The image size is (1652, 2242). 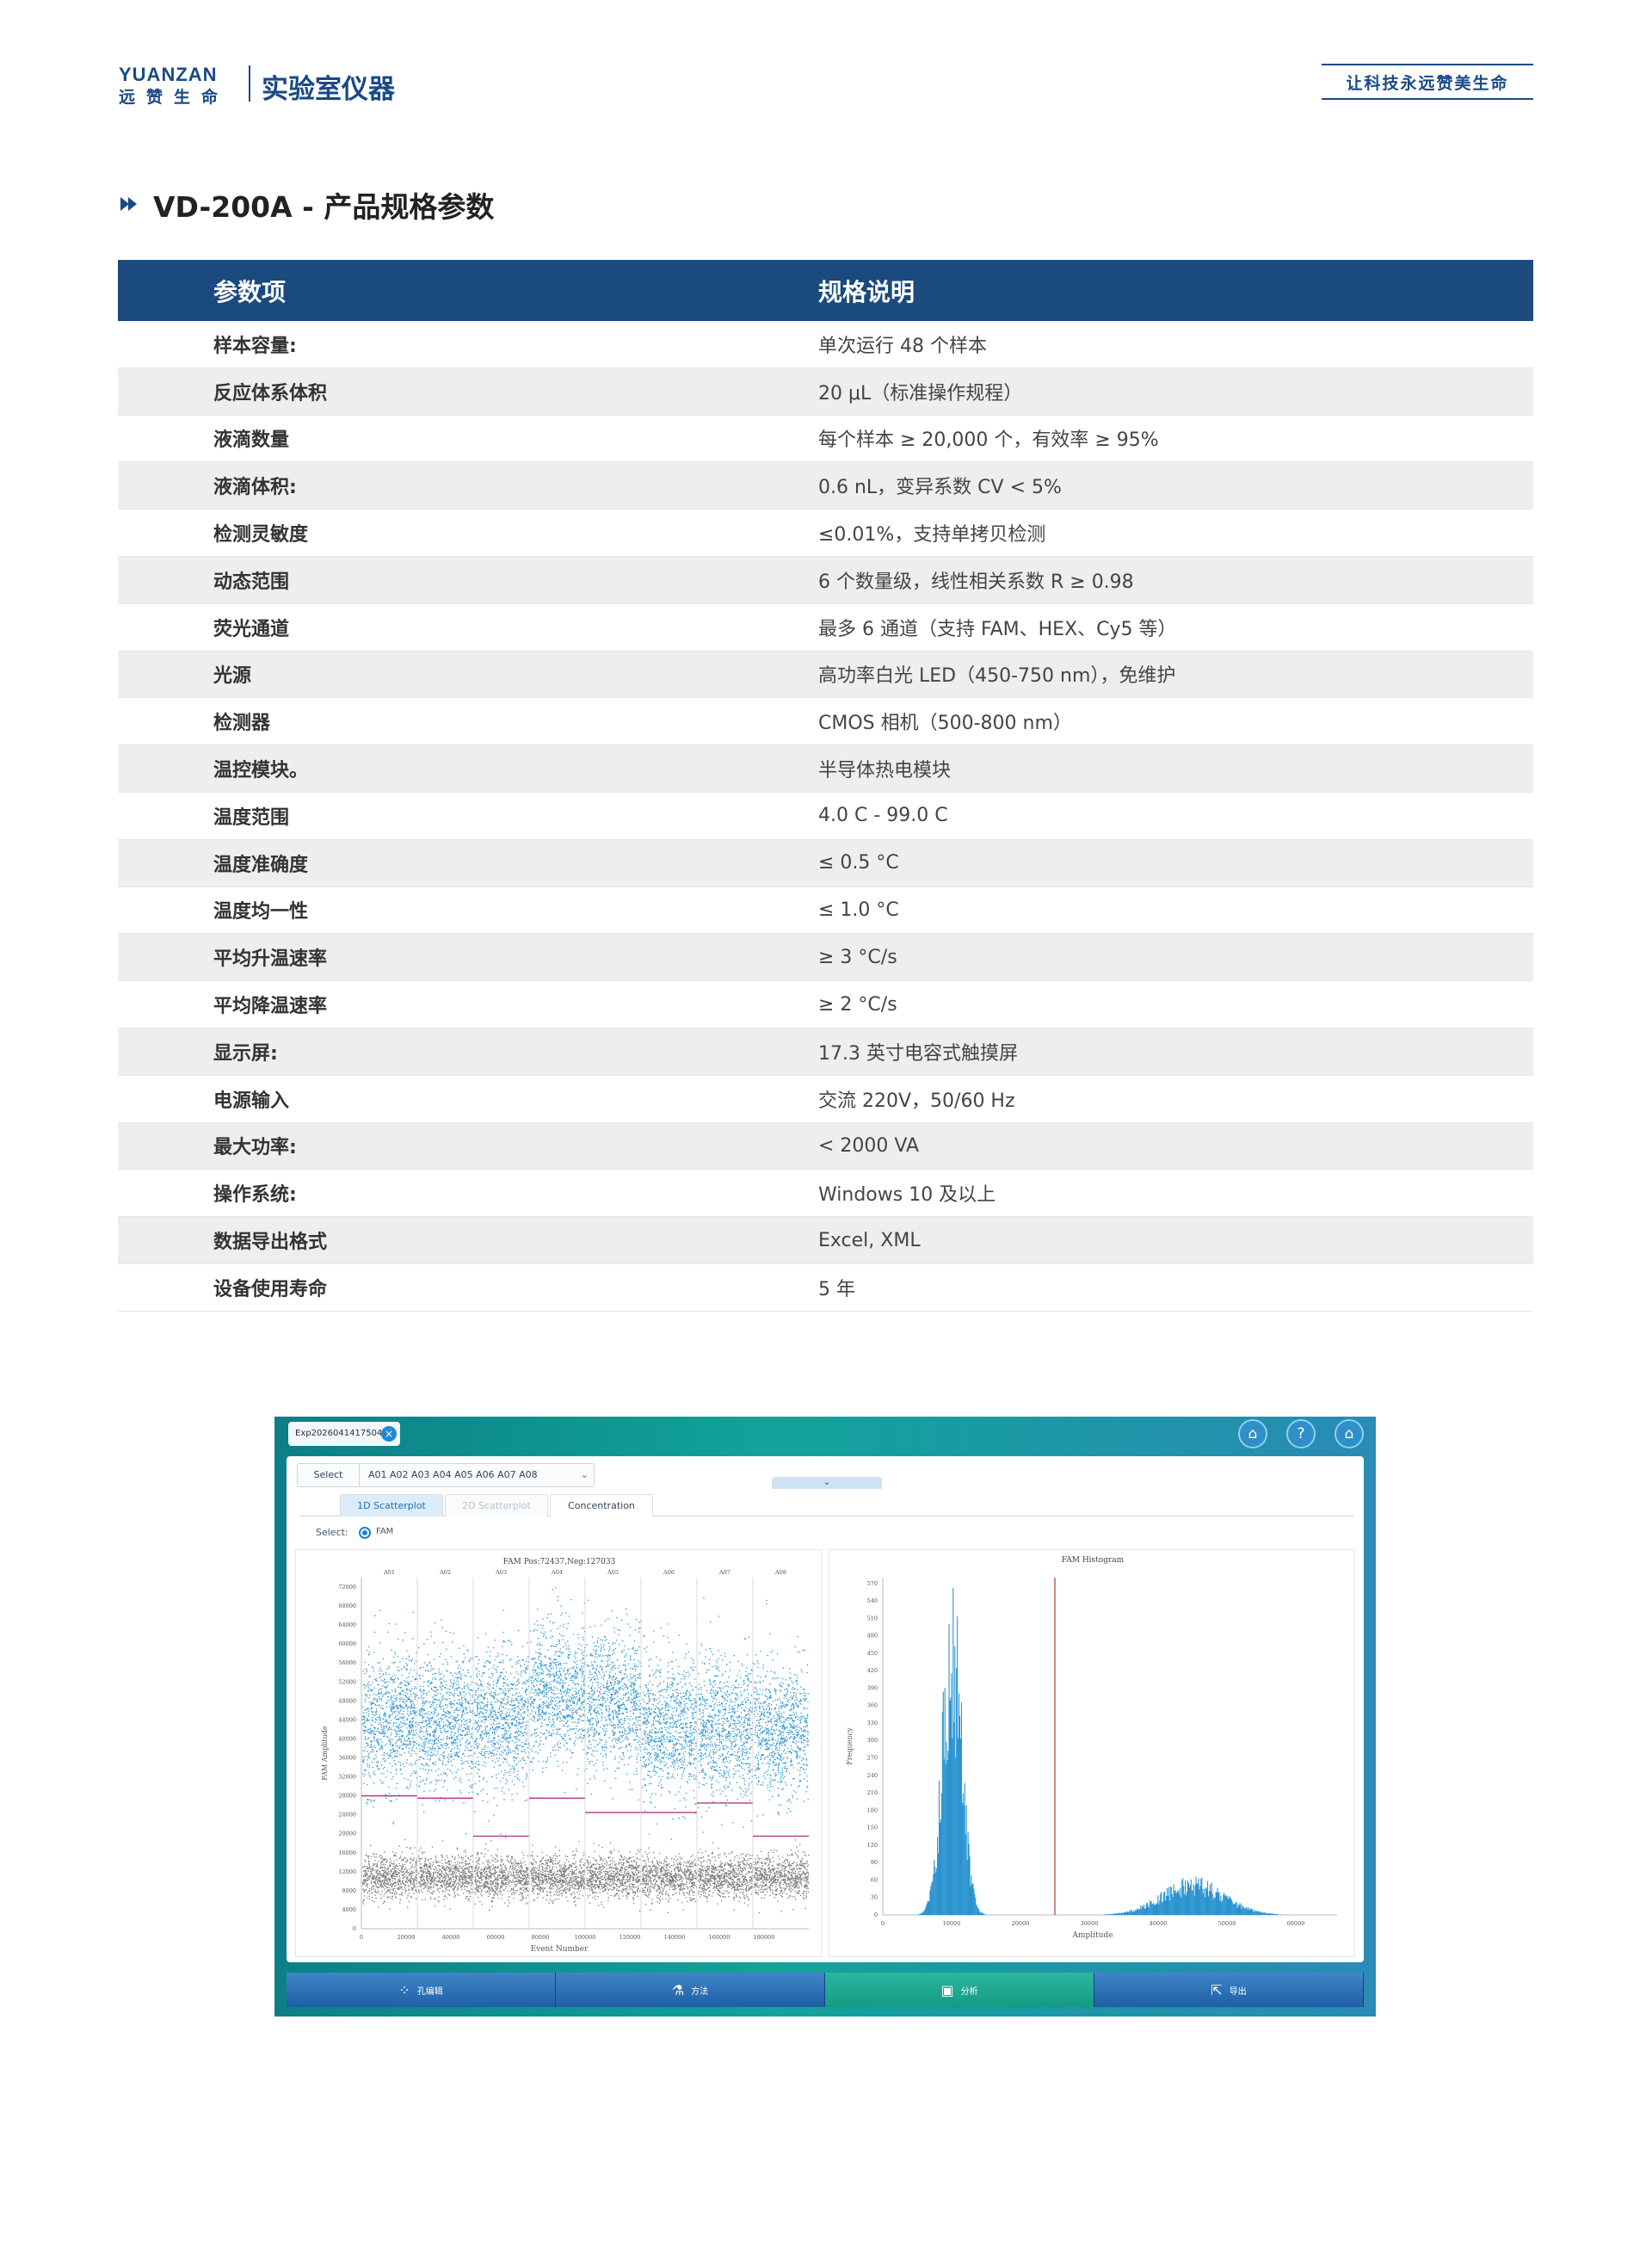 I want to click on help-icon: ?, so click(x=1301, y=1433).